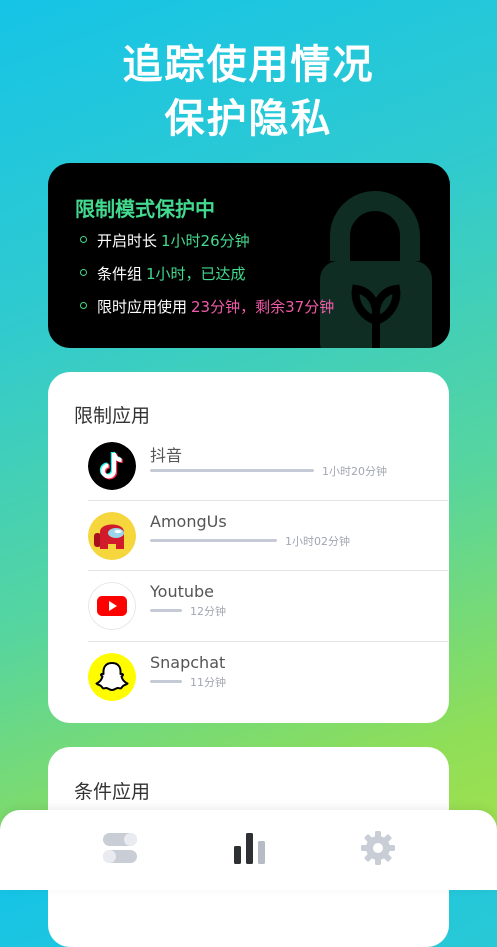 The image size is (497, 947). I want to click on among-us-icon, so click(112, 536).